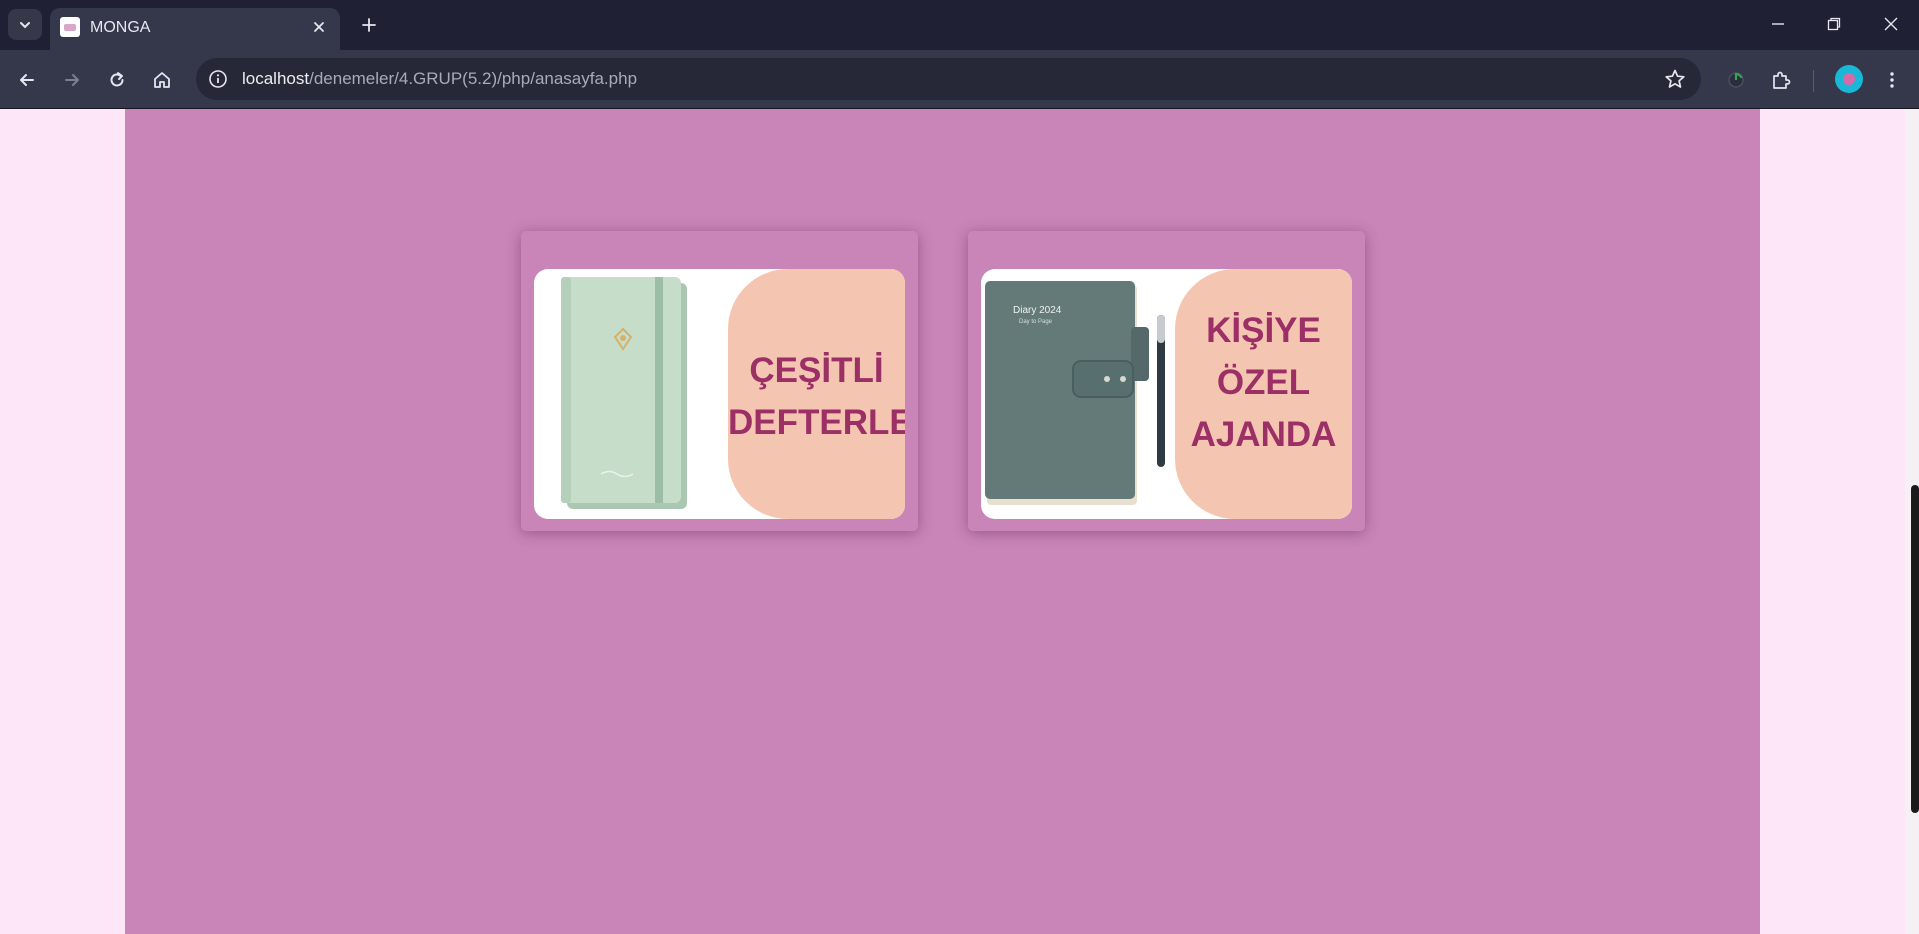 The height and width of the screenshot is (934, 1919). I want to click on site-info-button, so click(218, 79).